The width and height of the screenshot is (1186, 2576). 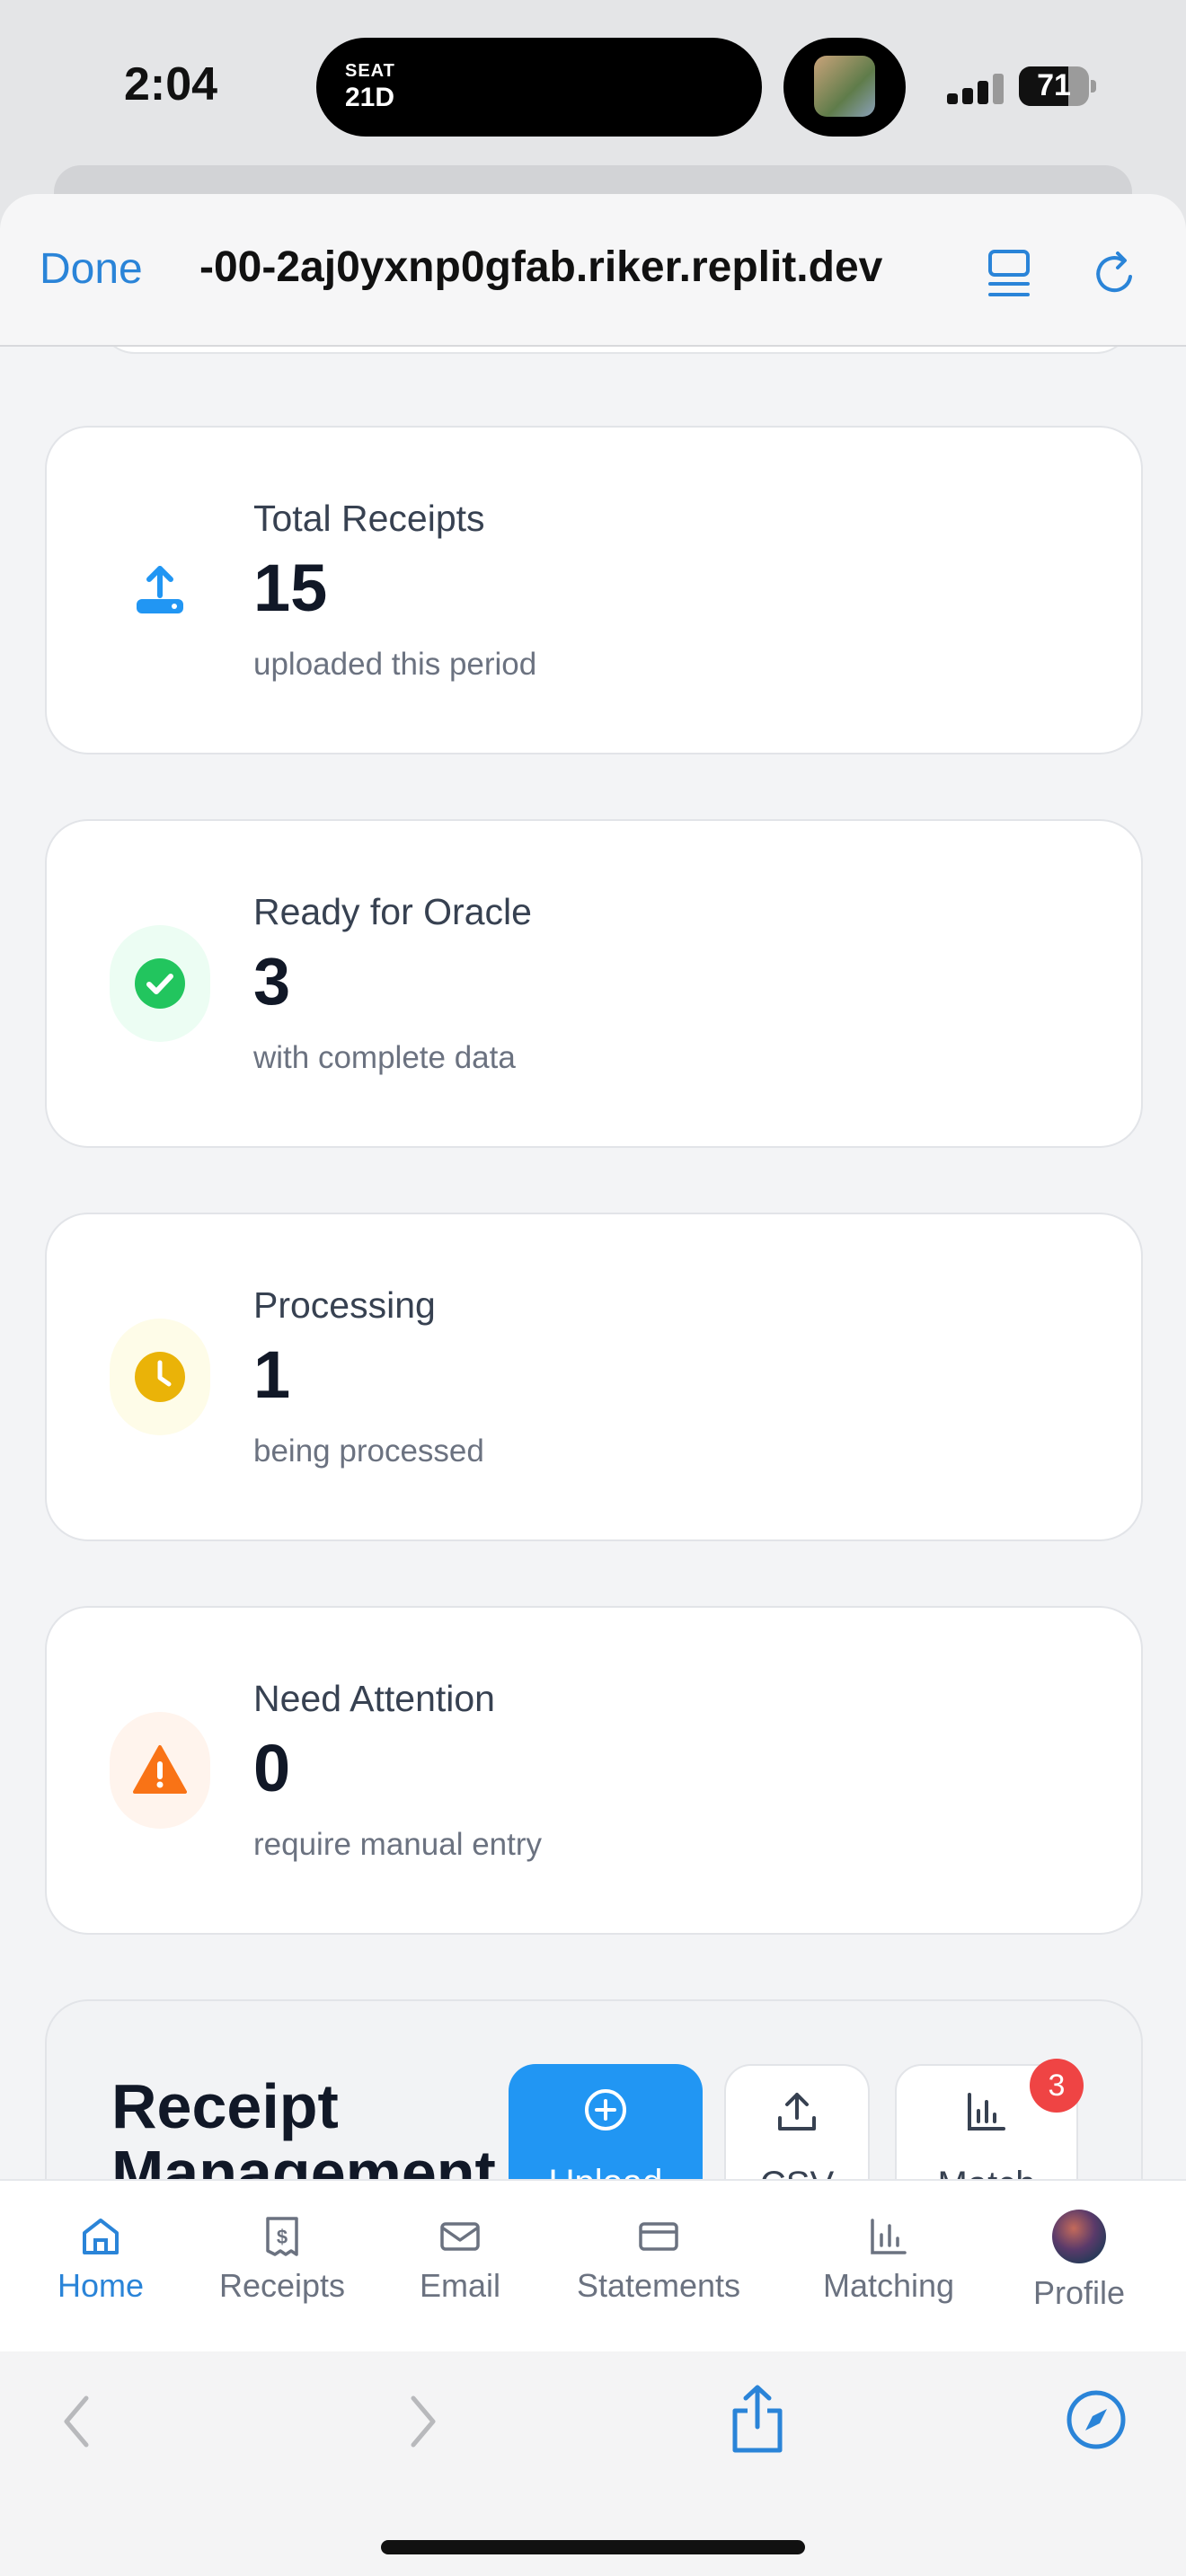 What do you see at coordinates (658, 2236) in the screenshot?
I see `card-icon` at bounding box center [658, 2236].